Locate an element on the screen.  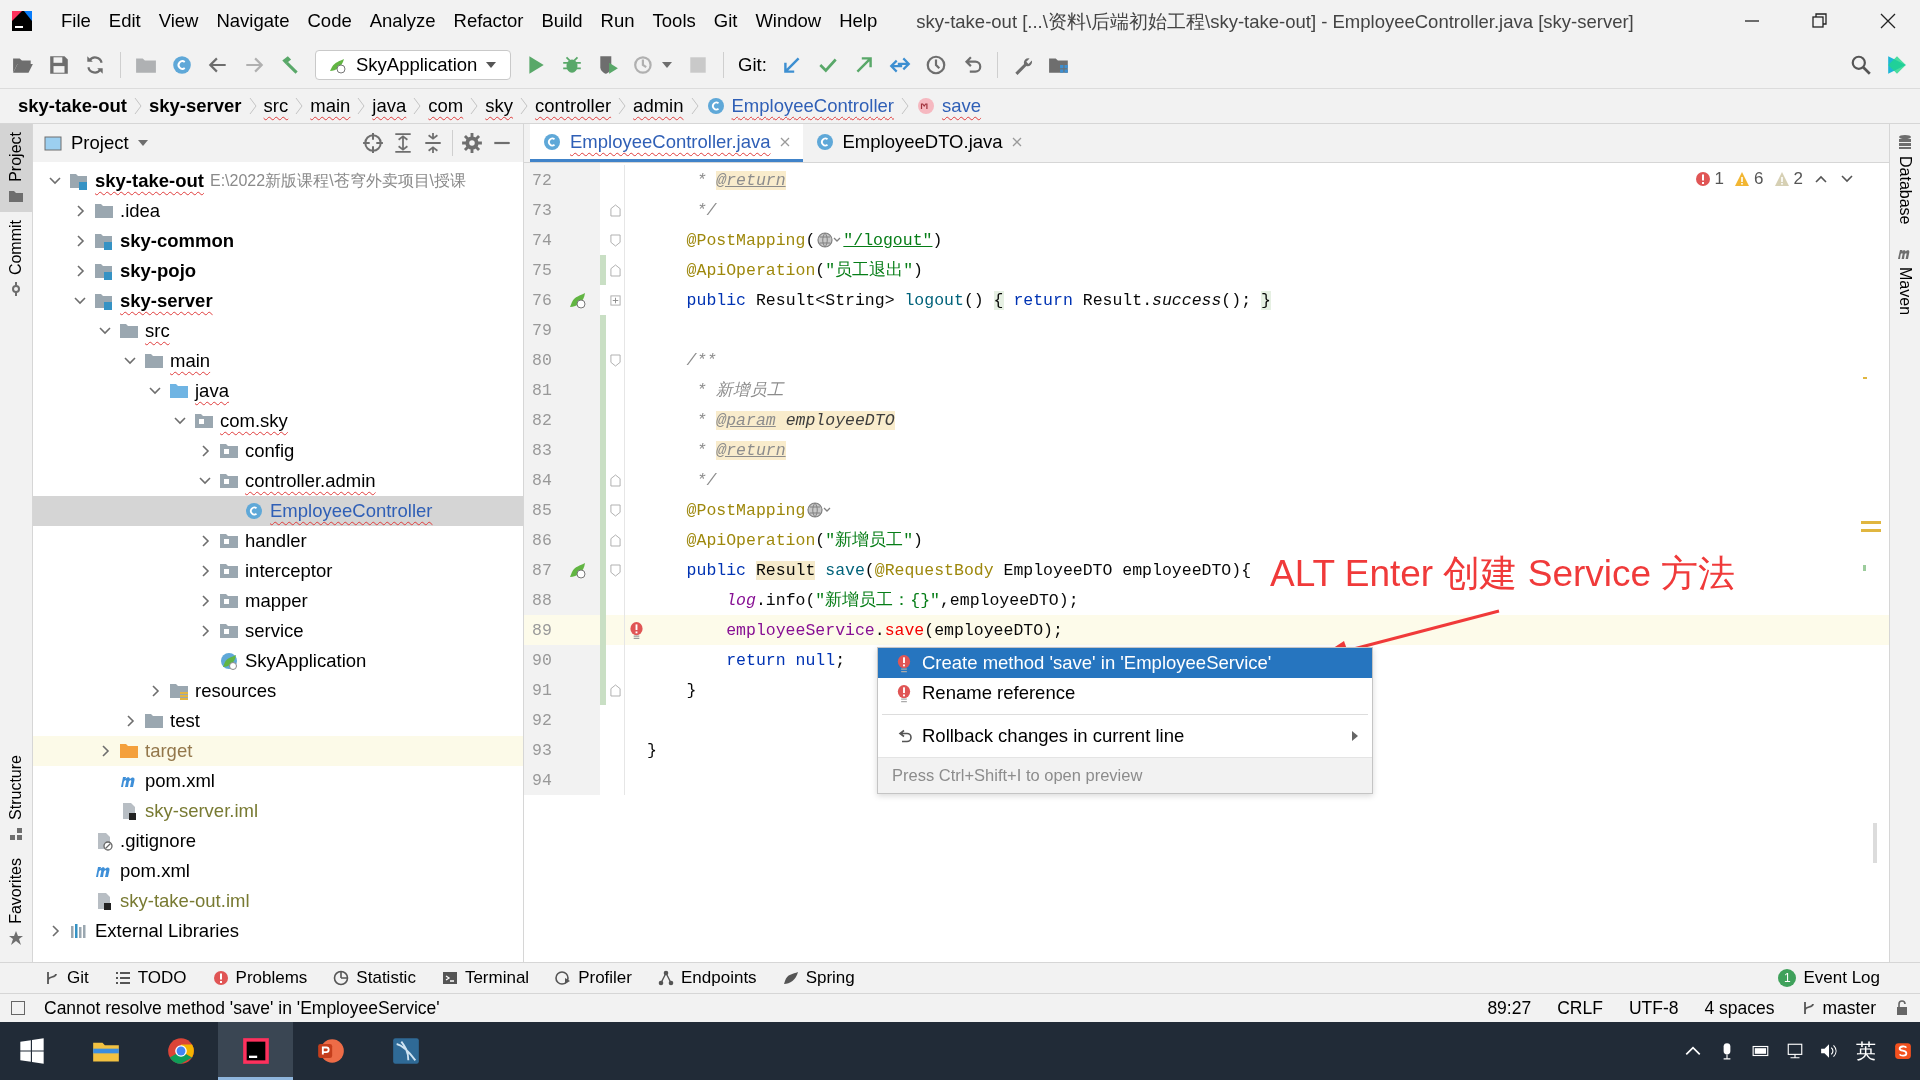
event-log-button: 1 Event Log is located at coordinates (1829, 978).